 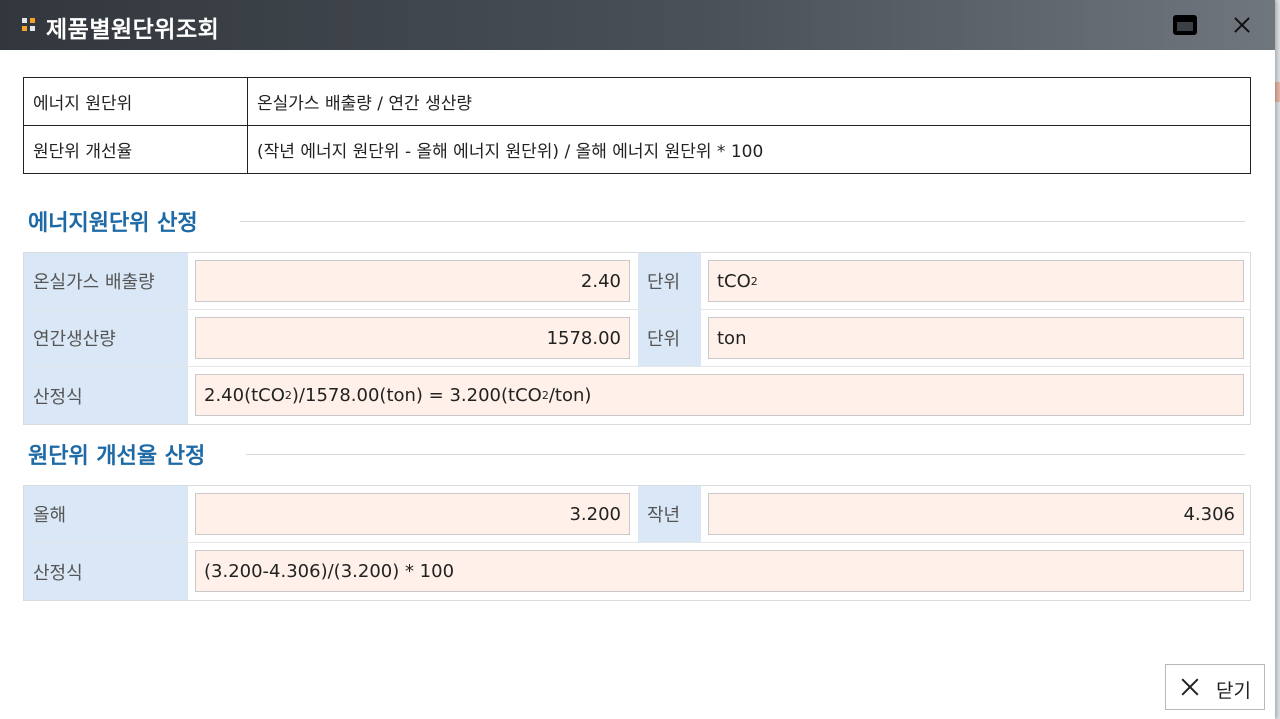 I want to click on close-x-icon, so click(x=1190, y=687).